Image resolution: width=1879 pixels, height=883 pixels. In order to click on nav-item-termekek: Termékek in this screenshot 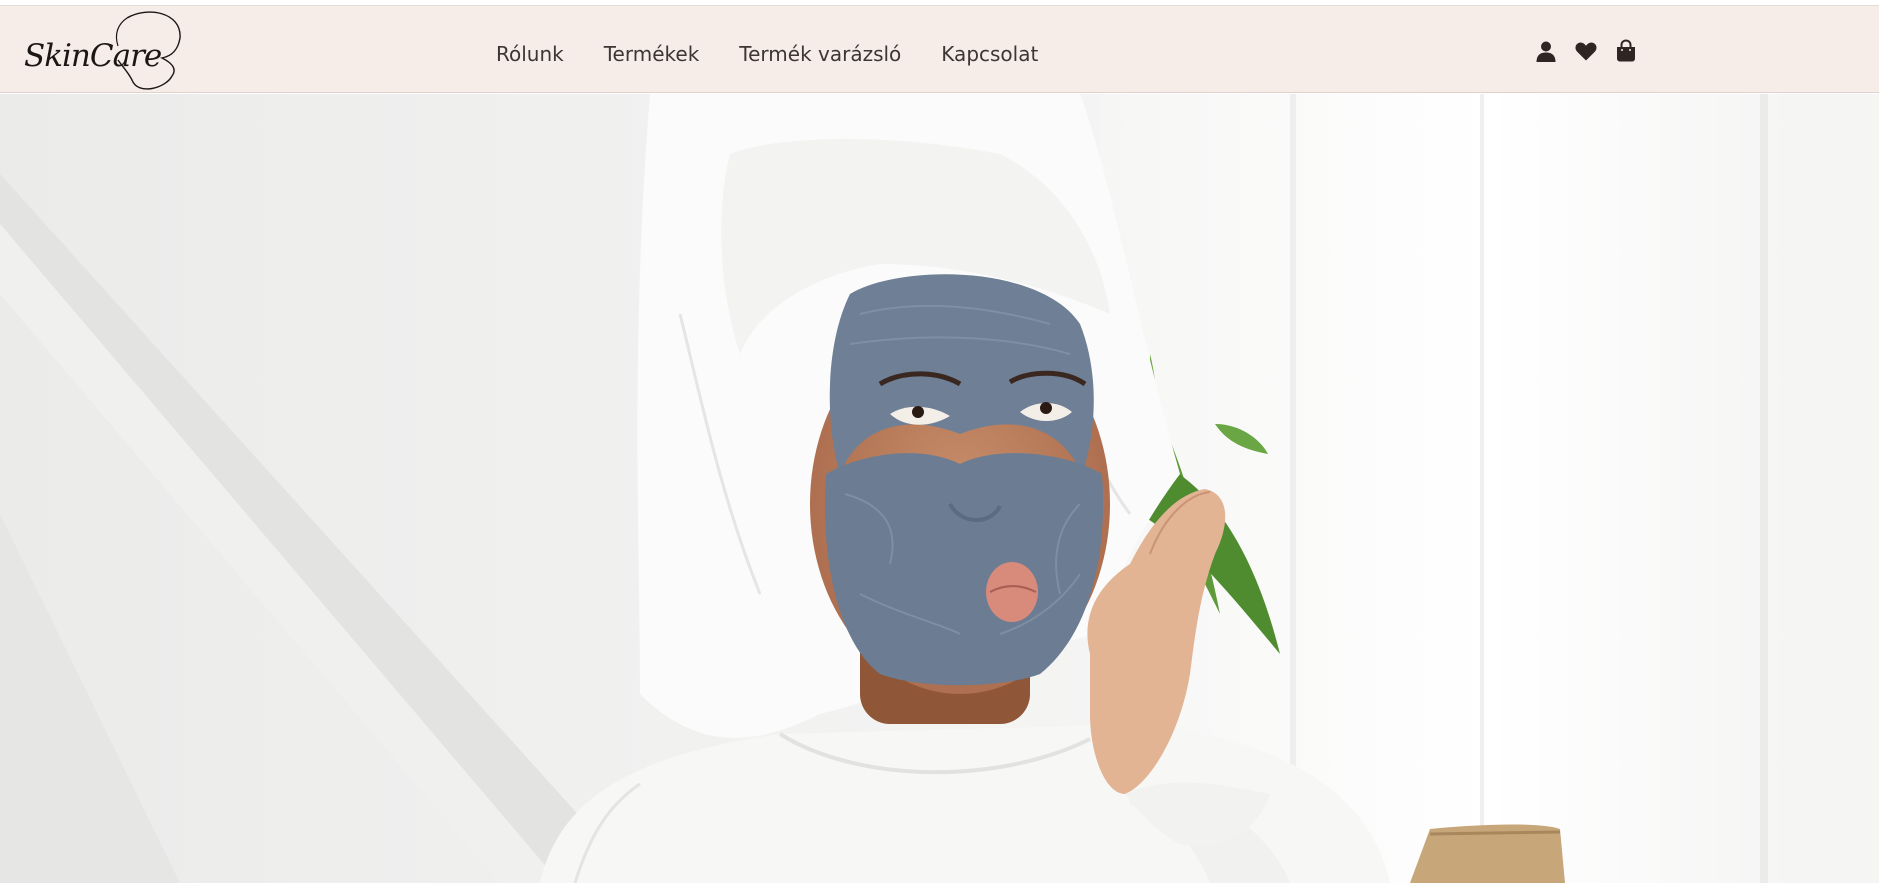, I will do `click(652, 54)`.